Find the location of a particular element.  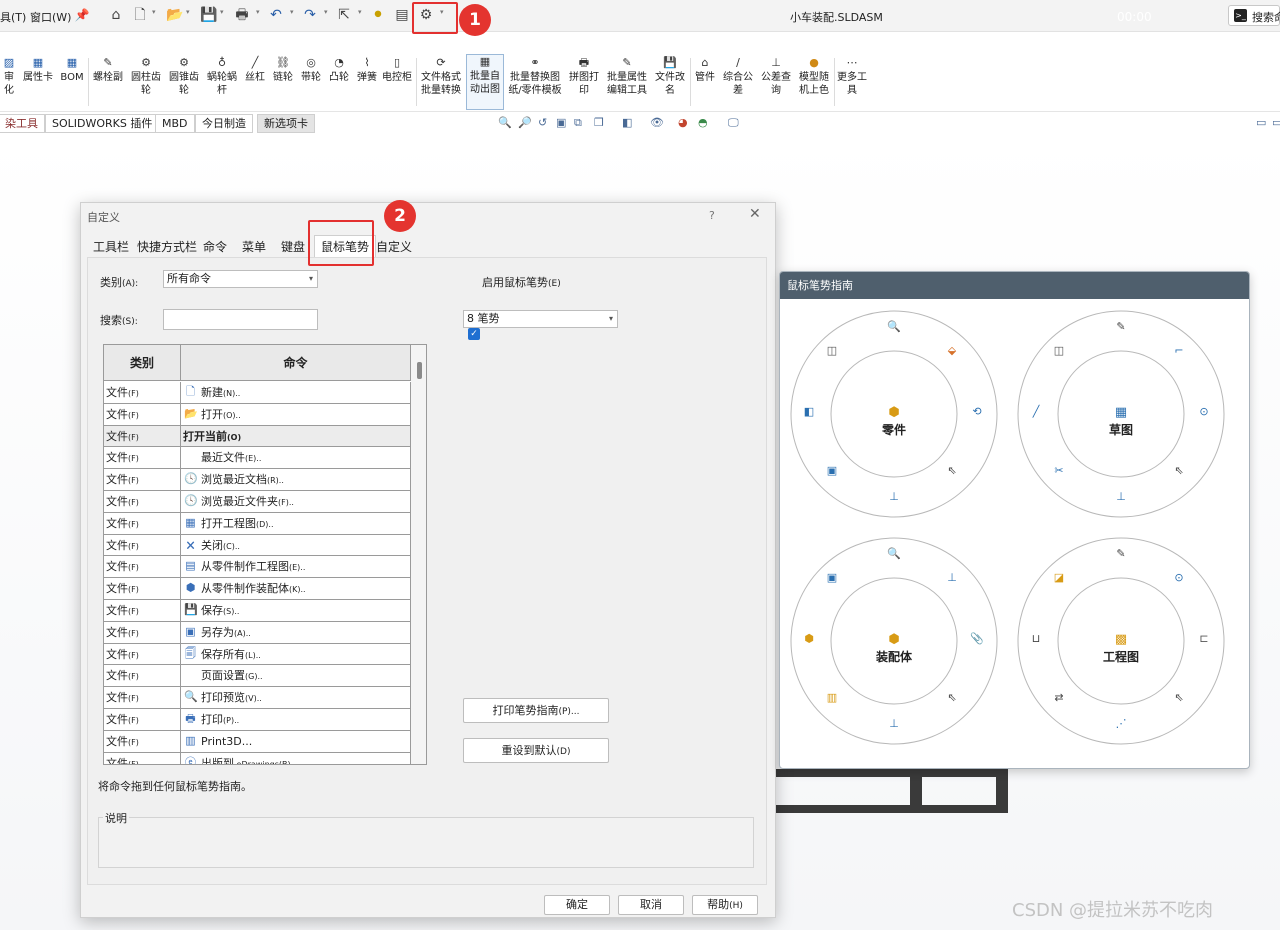

traffic-light-icon: ⚫ is located at coordinates (378, 15).